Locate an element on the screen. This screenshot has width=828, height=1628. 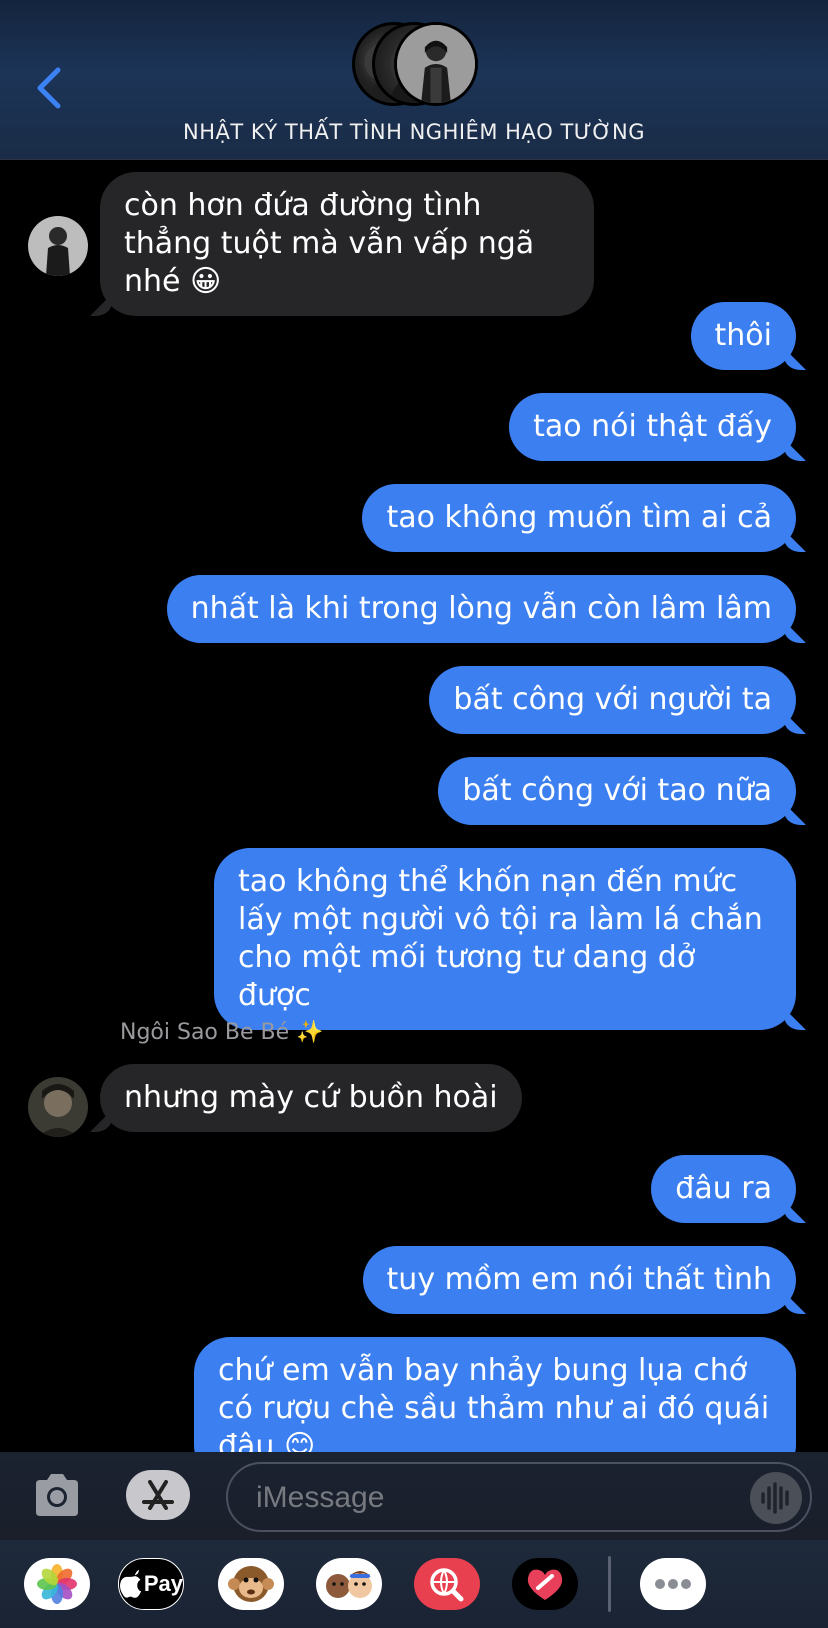
group-name: NHẬT KÝ THẤT TÌNH NGHIÊM HẠO TƯỜNG is located at coordinates (414, 132).